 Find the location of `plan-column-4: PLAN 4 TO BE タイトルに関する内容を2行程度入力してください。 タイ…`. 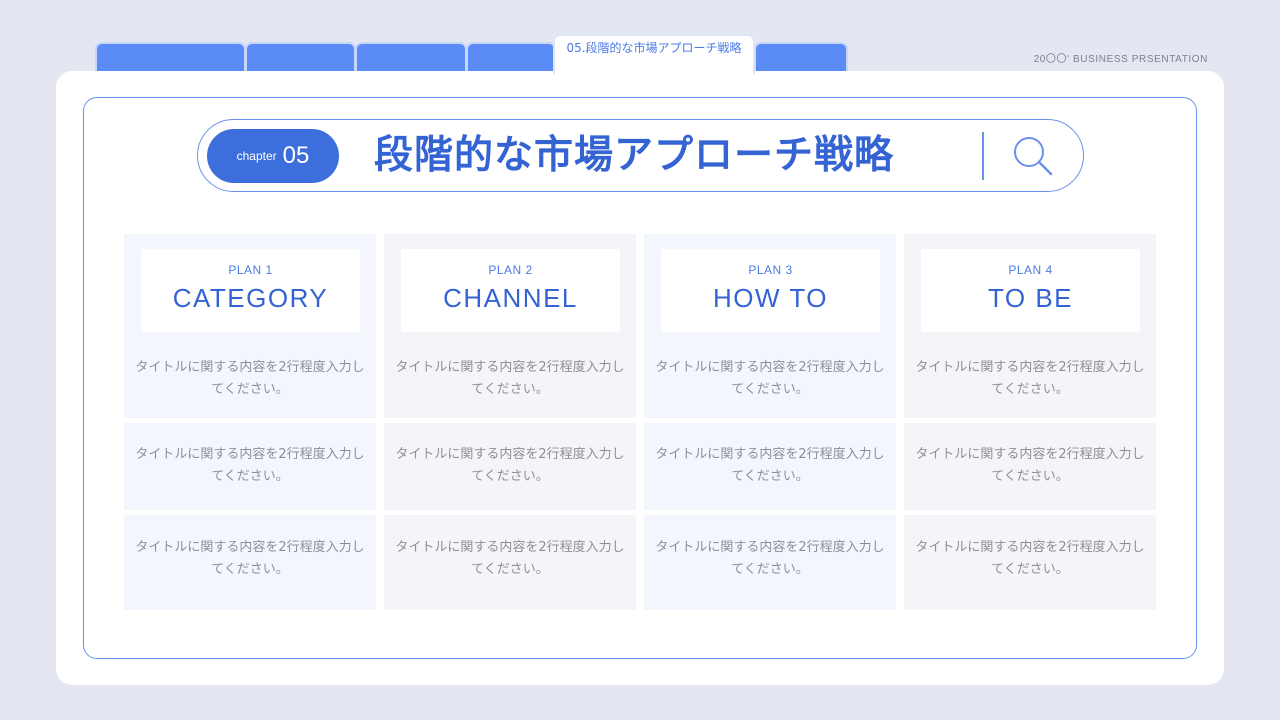

plan-column-4: PLAN 4 TO BE タイトルに関する内容を2行程度入力してください。 タイ… is located at coordinates (1030, 422).